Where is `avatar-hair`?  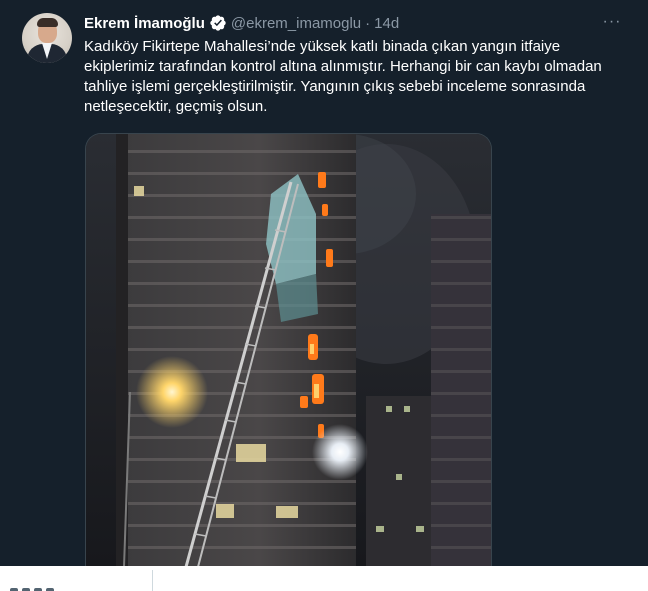
avatar-hair is located at coordinates (47, 22).